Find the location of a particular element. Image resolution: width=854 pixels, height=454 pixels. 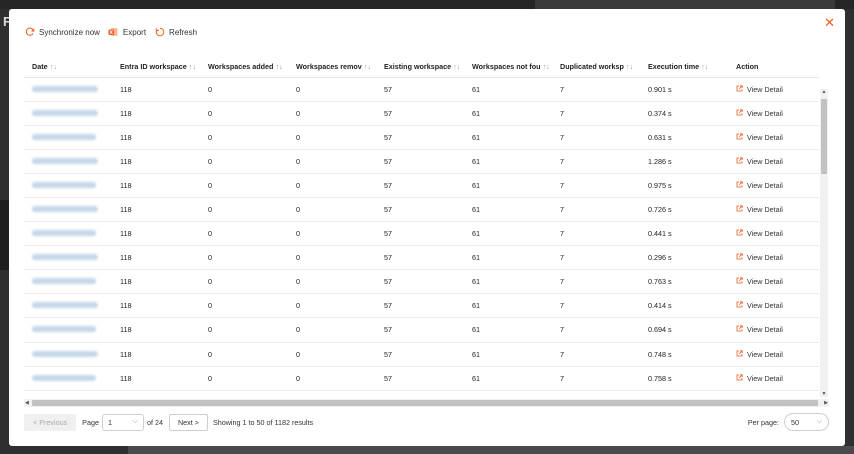

horizontal-scroll-thumb is located at coordinates (425, 403).